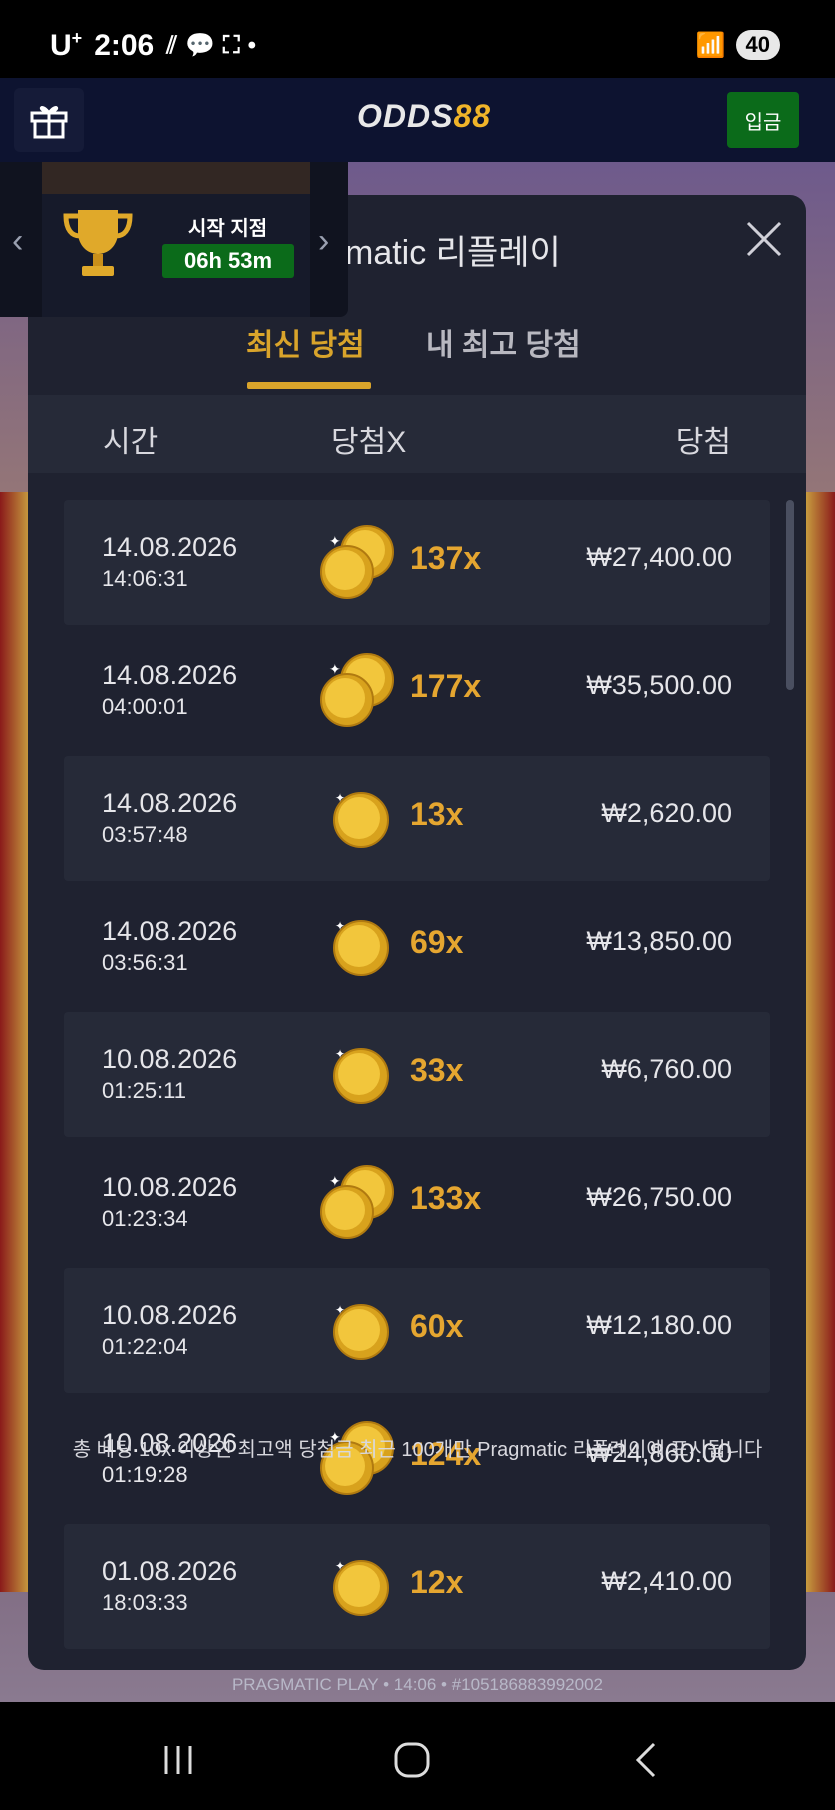 The image size is (835, 1810). What do you see at coordinates (820, 1042) in the screenshot?
I see `right-pillar-decoration` at bounding box center [820, 1042].